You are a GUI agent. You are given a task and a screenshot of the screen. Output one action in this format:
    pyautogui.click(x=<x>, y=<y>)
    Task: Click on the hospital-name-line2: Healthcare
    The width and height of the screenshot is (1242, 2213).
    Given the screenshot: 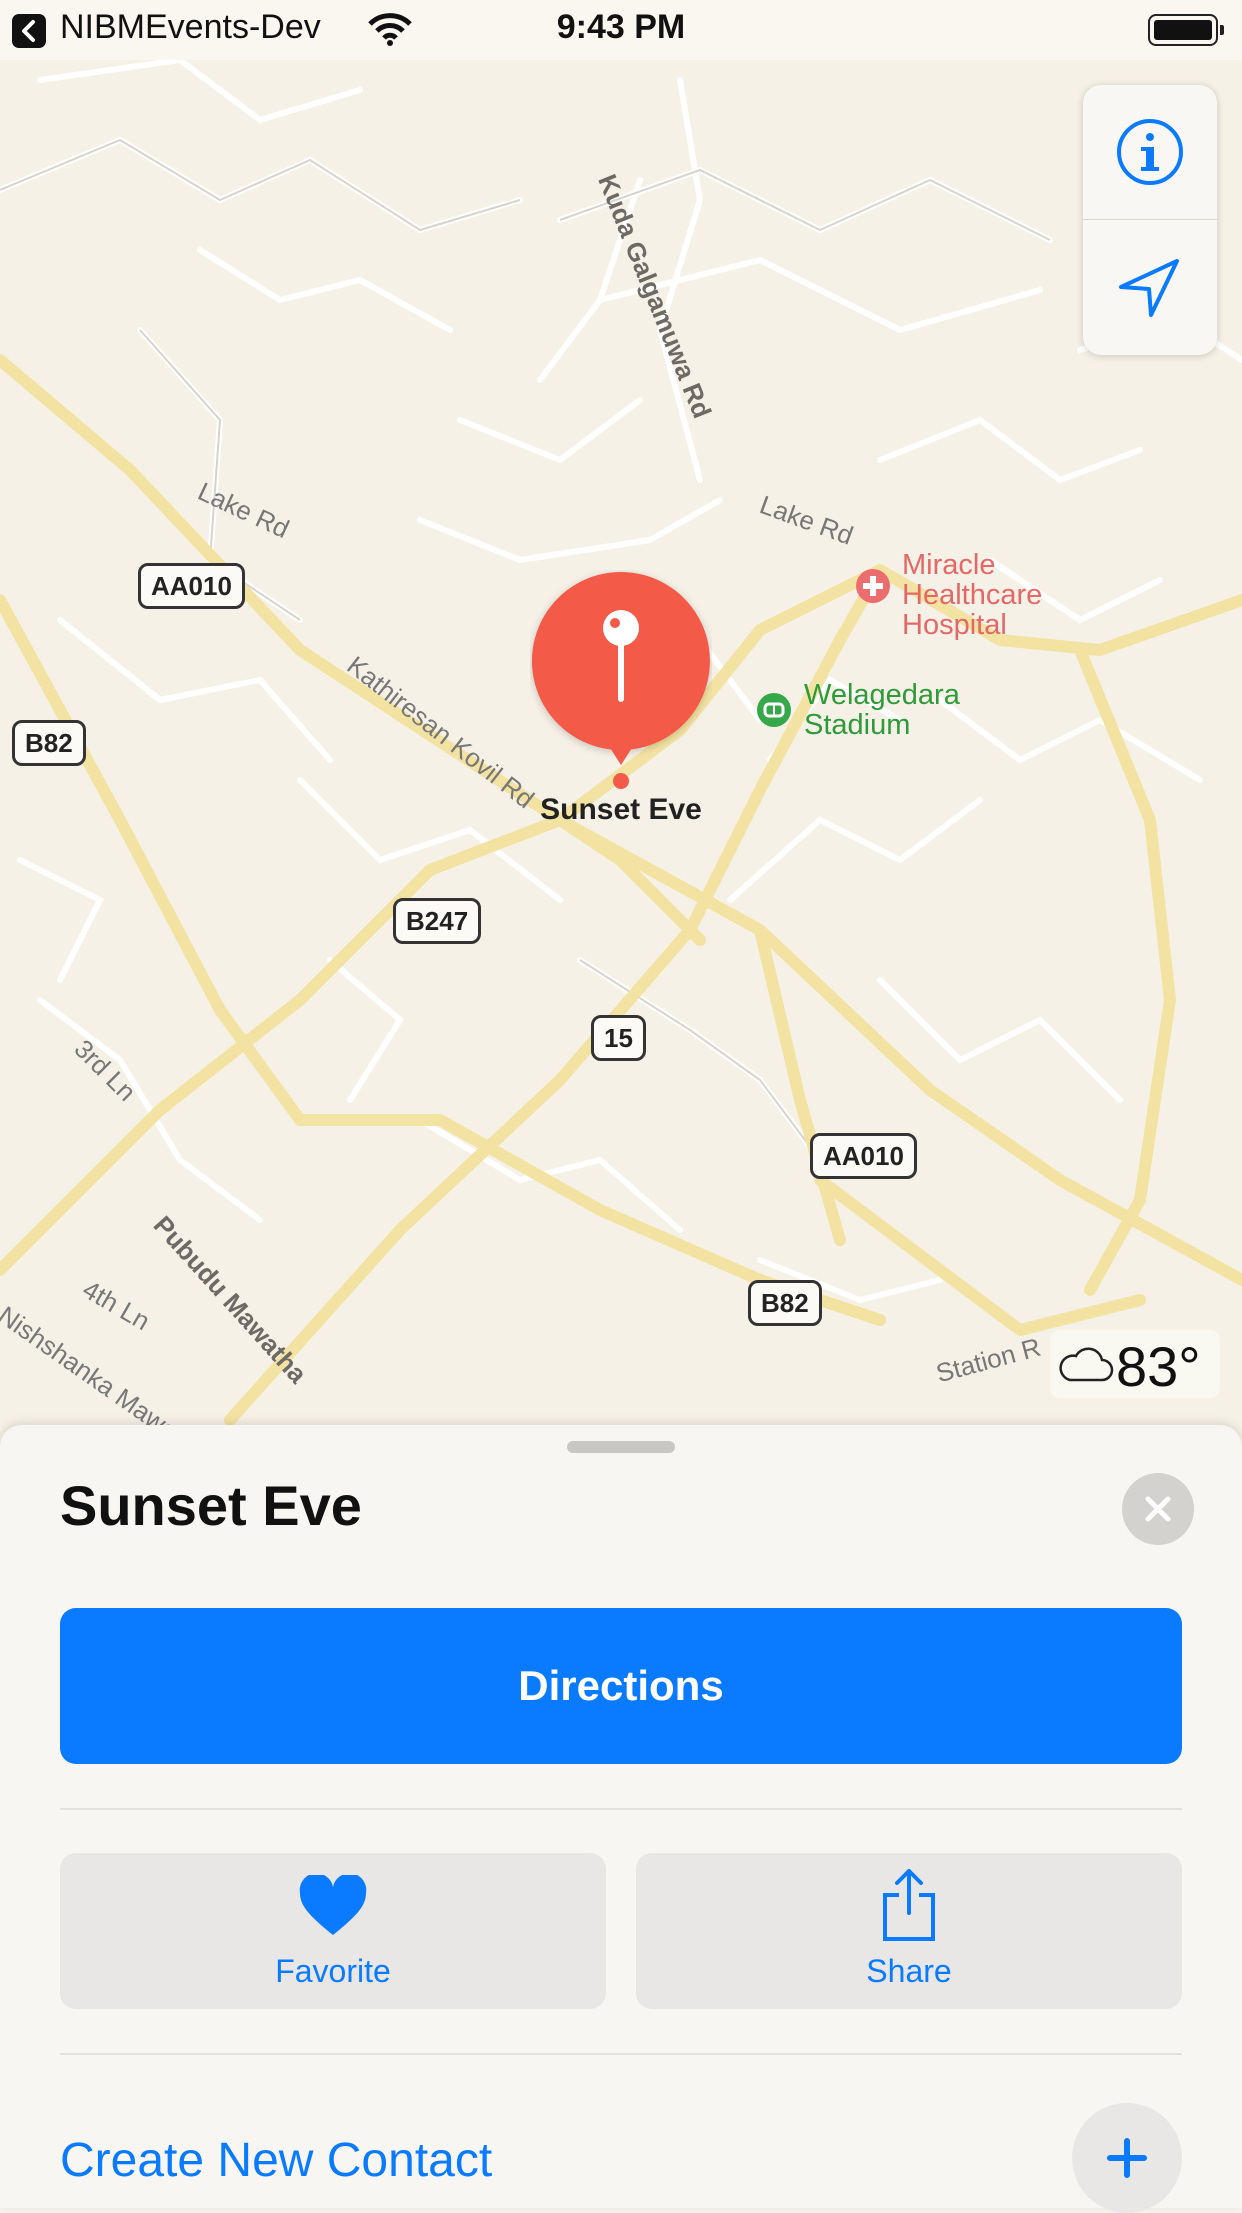 What is the action you would take?
    pyautogui.click(x=972, y=595)
    